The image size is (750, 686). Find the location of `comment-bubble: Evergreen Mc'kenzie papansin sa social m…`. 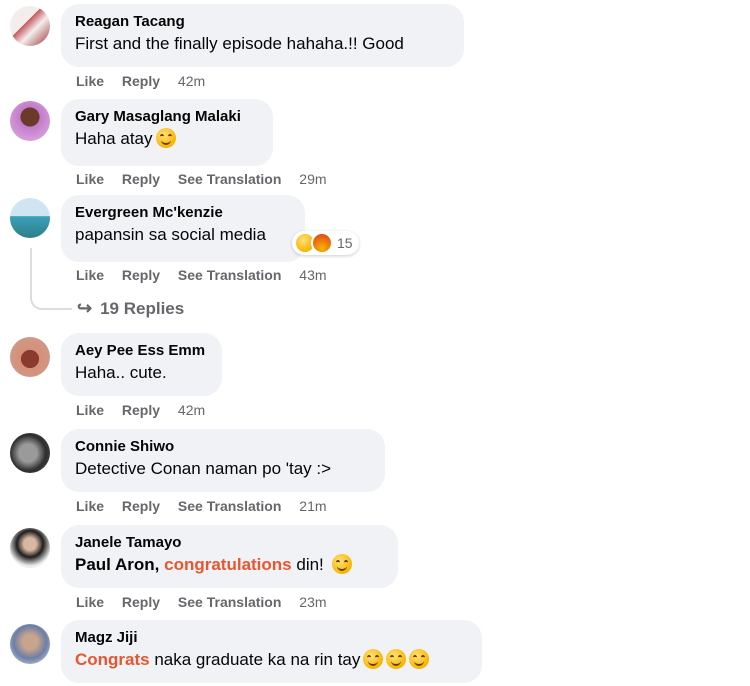

comment-bubble: Evergreen Mc'kenzie papansin sa social m… is located at coordinates (183, 228).